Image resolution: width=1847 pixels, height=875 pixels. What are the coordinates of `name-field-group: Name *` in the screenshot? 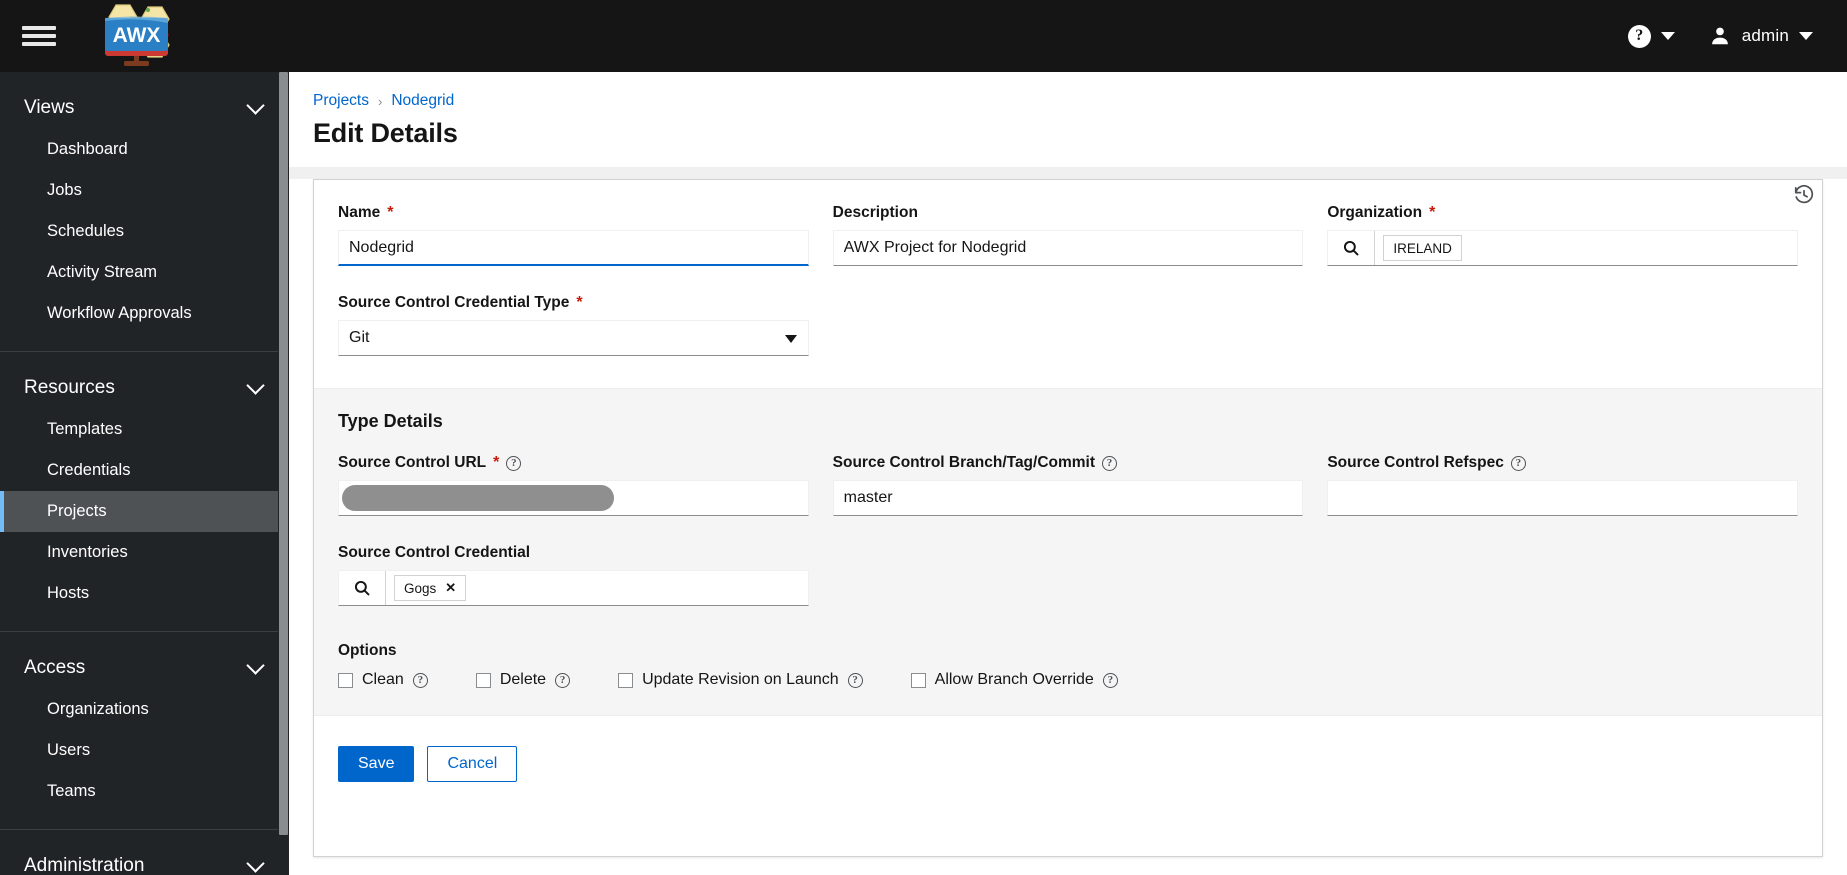 It's located at (573, 235).